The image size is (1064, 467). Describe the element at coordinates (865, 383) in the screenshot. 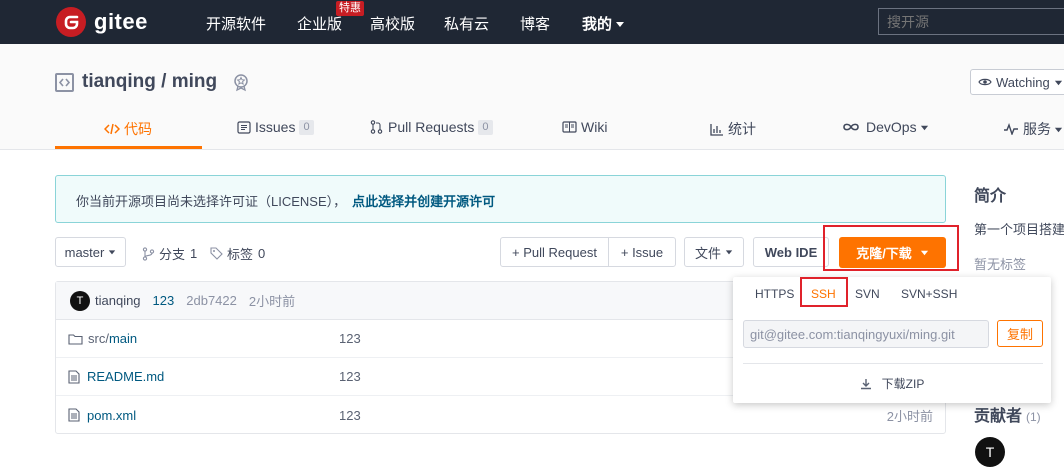

I see `download-icon` at that location.